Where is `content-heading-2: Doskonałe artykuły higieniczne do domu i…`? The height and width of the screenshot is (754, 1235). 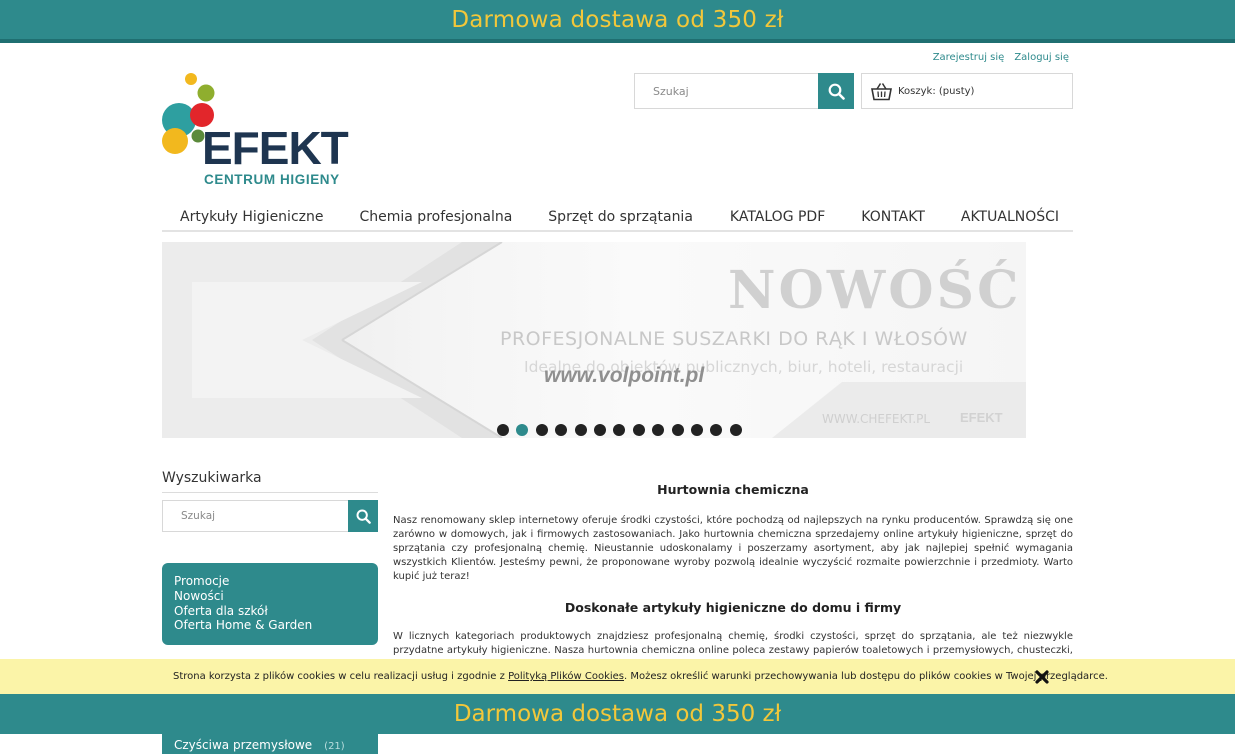 content-heading-2: Doskonałe artykuły higieniczne do domu i… is located at coordinates (733, 607).